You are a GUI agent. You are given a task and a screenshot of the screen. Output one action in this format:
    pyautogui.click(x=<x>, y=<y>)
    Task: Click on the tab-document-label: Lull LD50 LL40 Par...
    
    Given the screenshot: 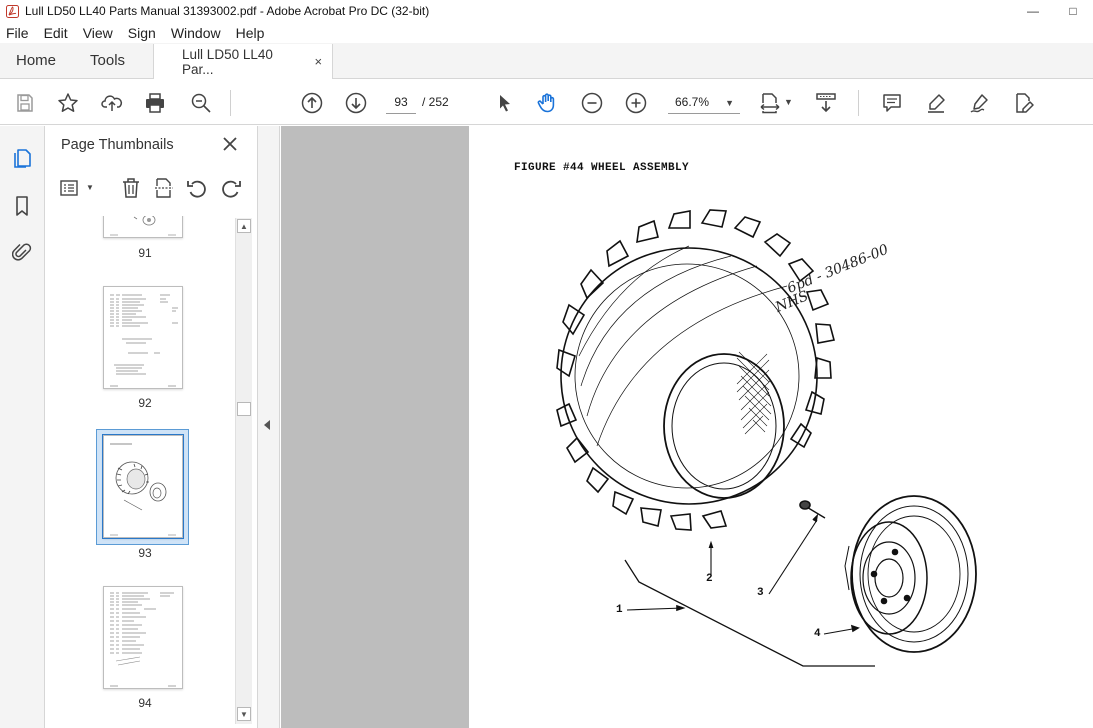 What is the action you would take?
    pyautogui.click(x=227, y=61)
    